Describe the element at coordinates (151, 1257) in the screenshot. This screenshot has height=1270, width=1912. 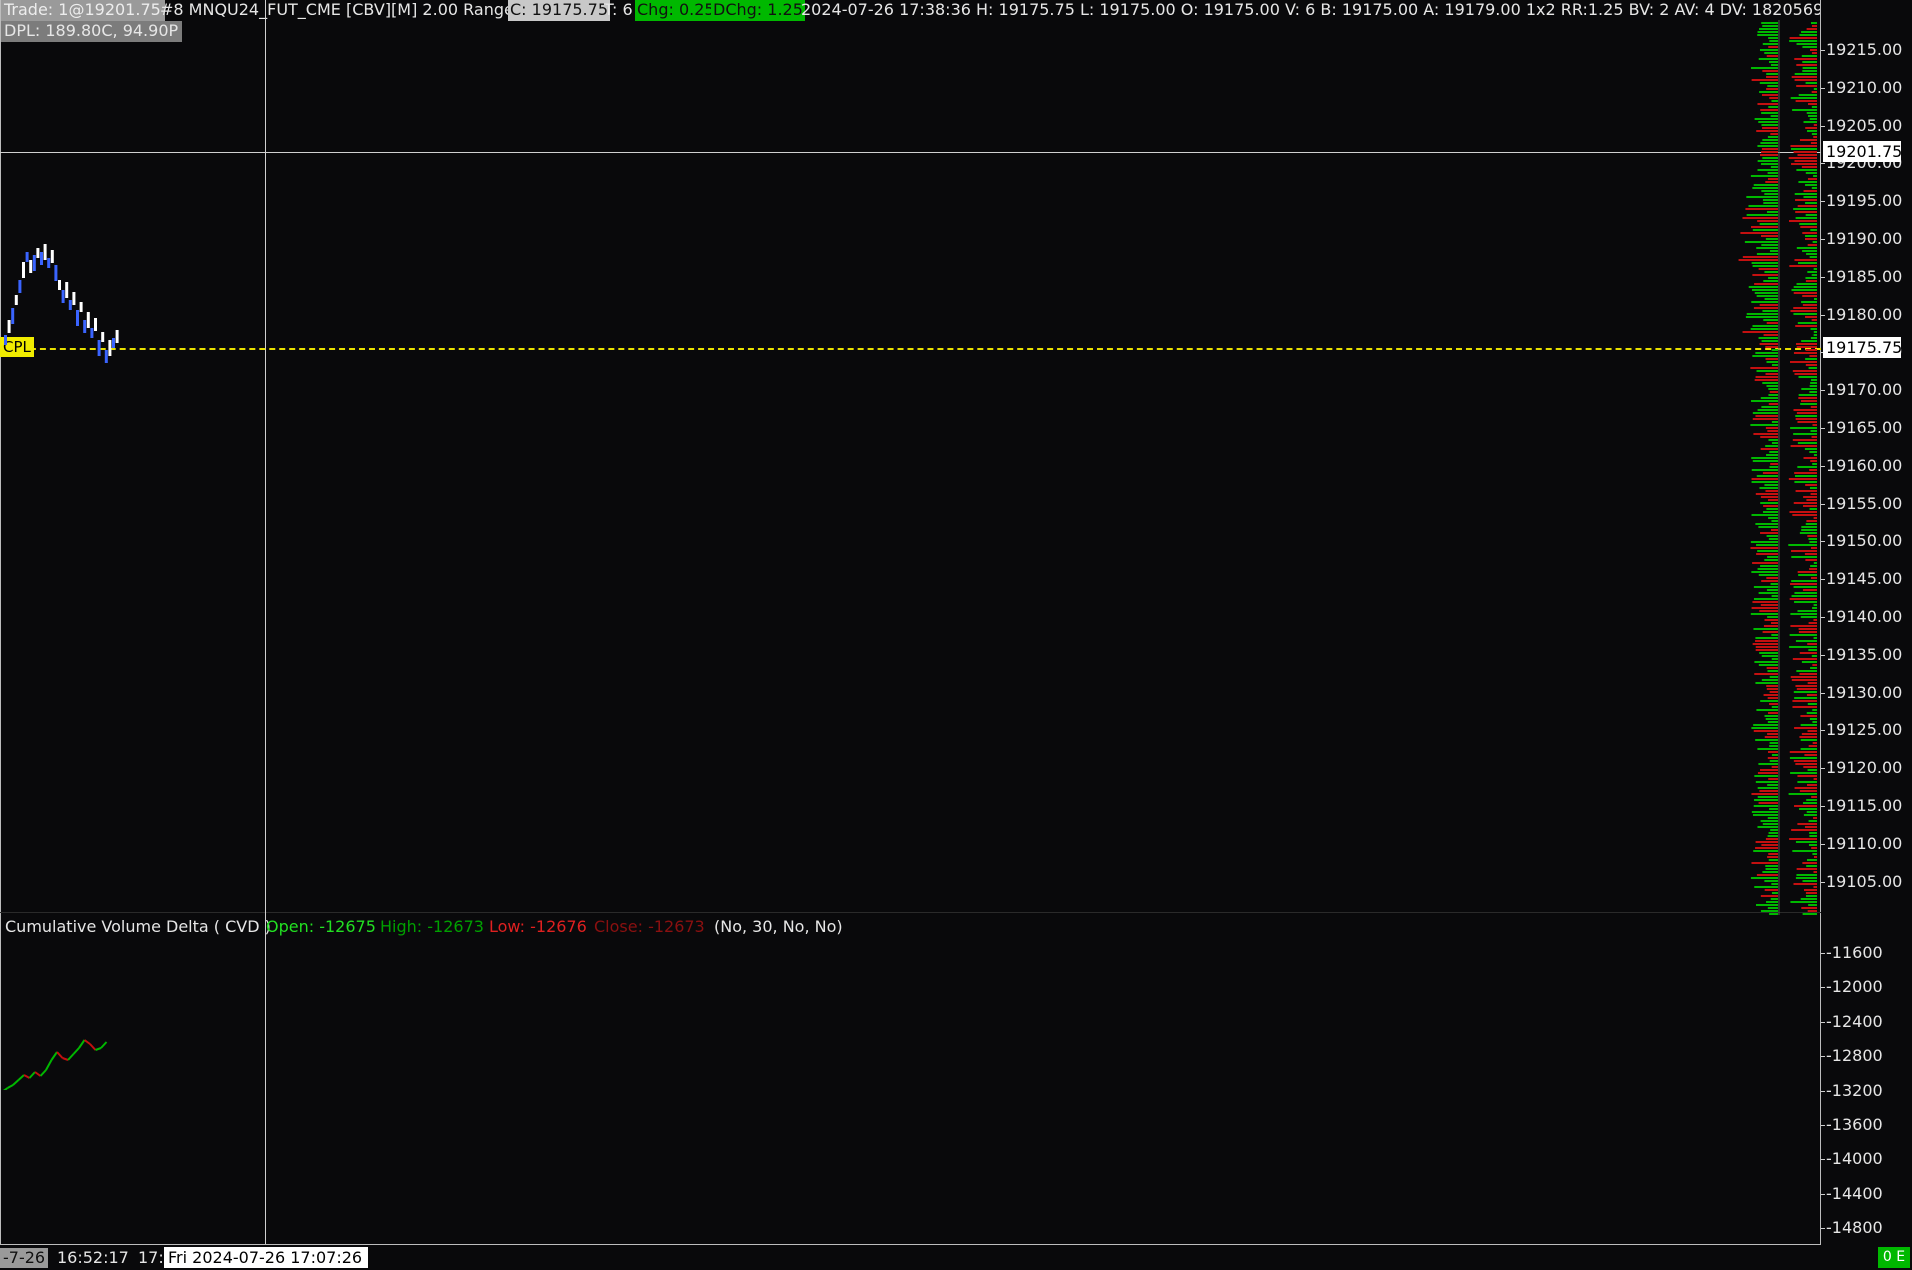
I see `time-label-2: 17:` at that location.